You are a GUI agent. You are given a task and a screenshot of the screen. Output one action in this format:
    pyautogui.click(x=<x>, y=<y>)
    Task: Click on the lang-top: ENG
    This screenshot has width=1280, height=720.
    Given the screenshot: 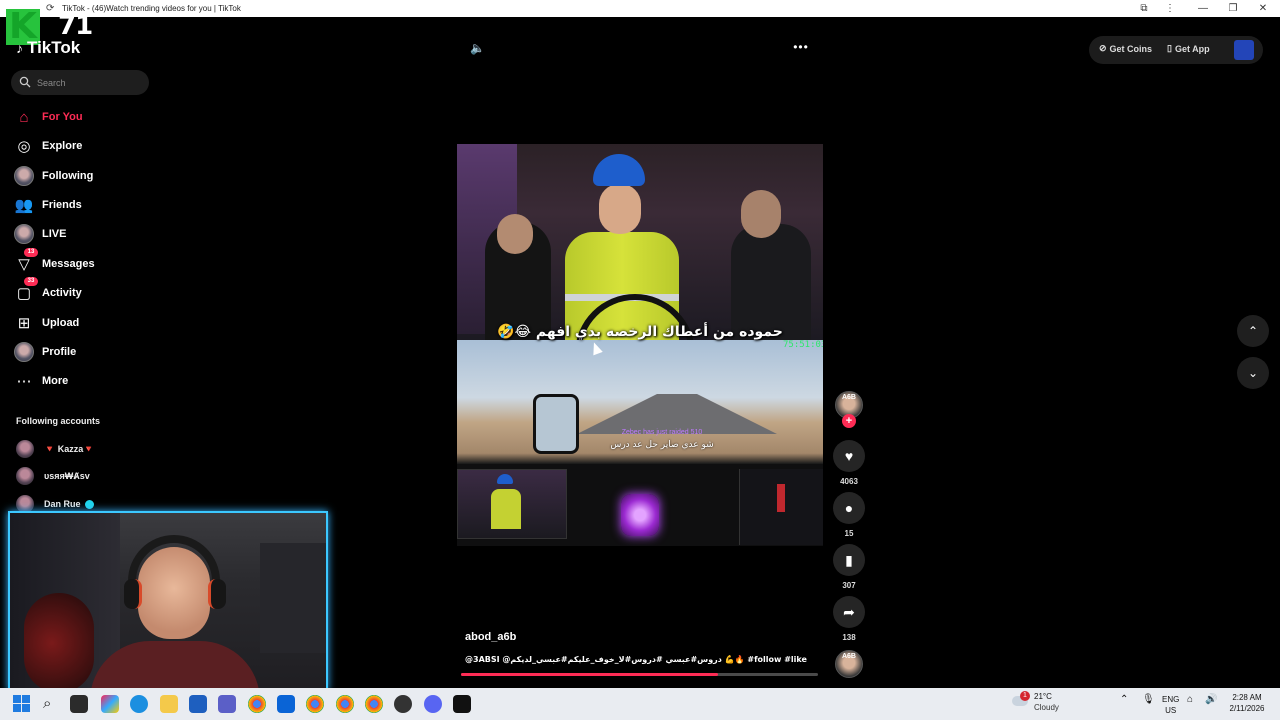 What is the action you would take?
    pyautogui.click(x=1171, y=699)
    